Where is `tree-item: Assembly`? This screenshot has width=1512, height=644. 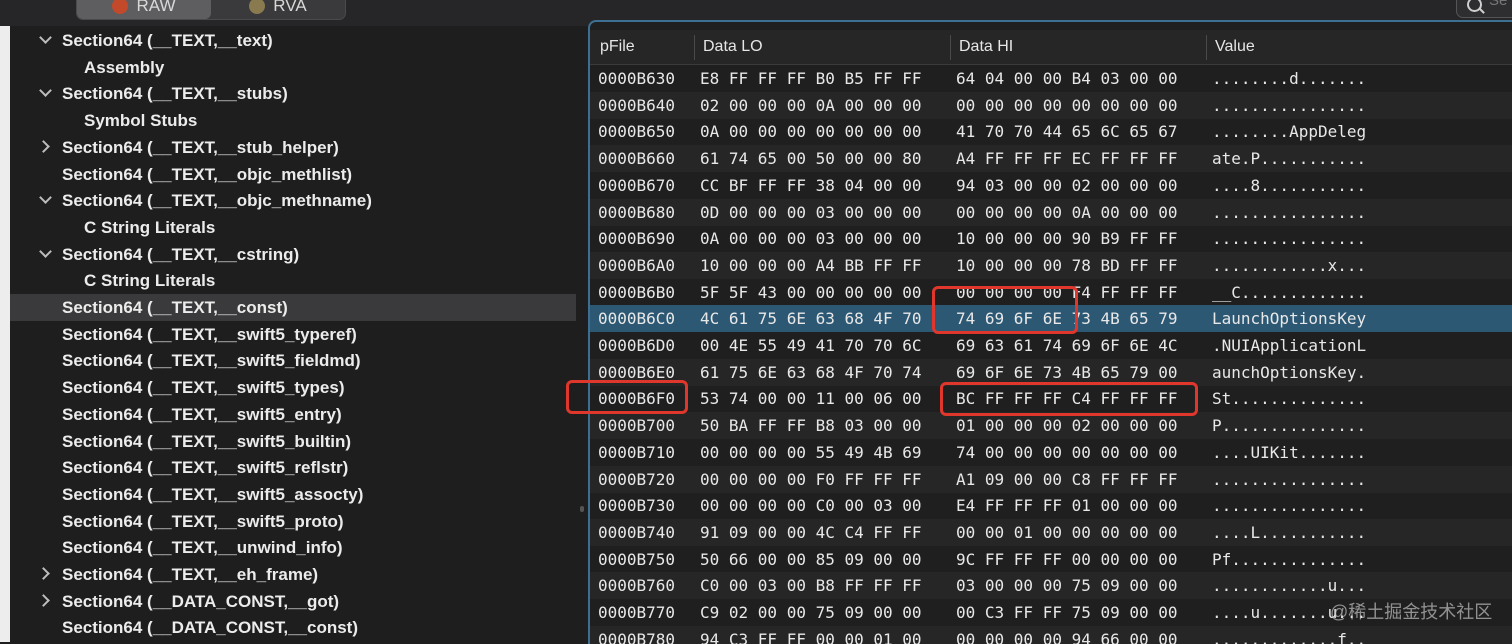 tree-item: Assembly is located at coordinates (293, 67).